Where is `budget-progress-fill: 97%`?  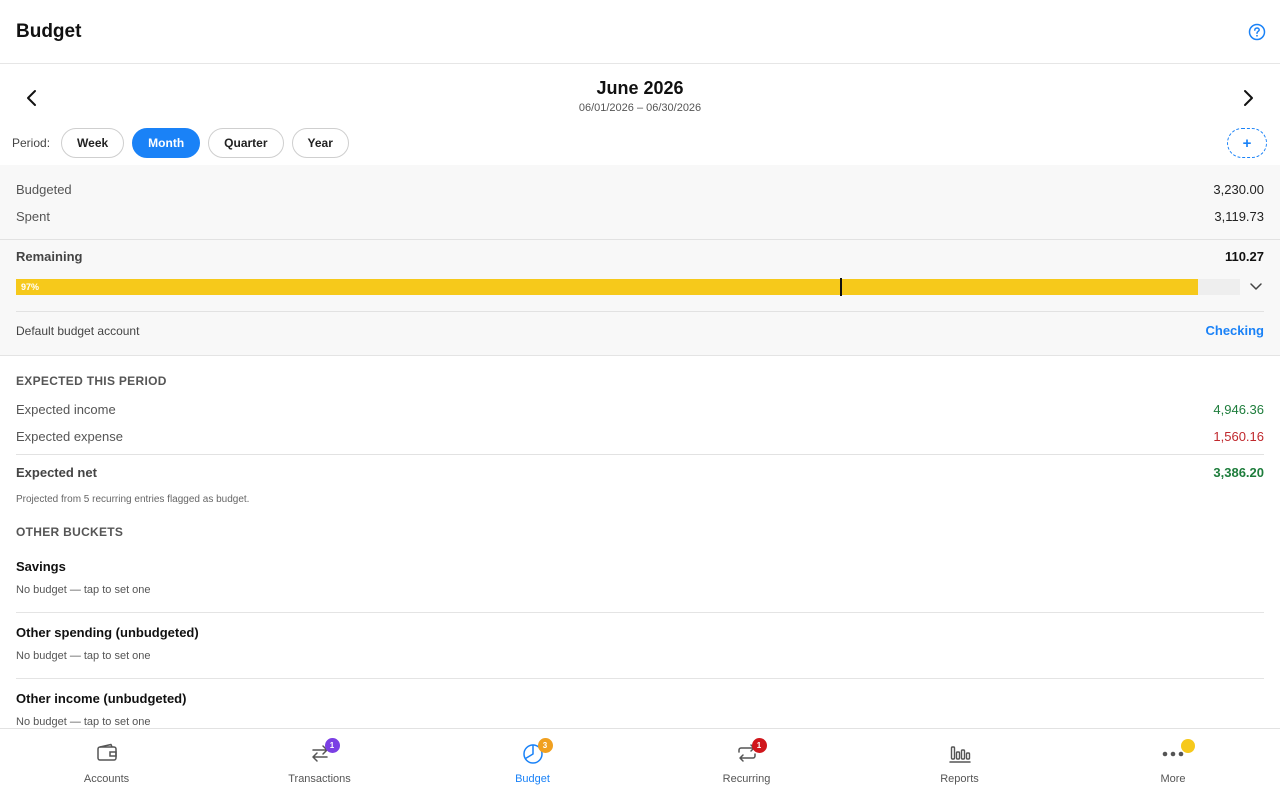 budget-progress-fill: 97% is located at coordinates (607, 287).